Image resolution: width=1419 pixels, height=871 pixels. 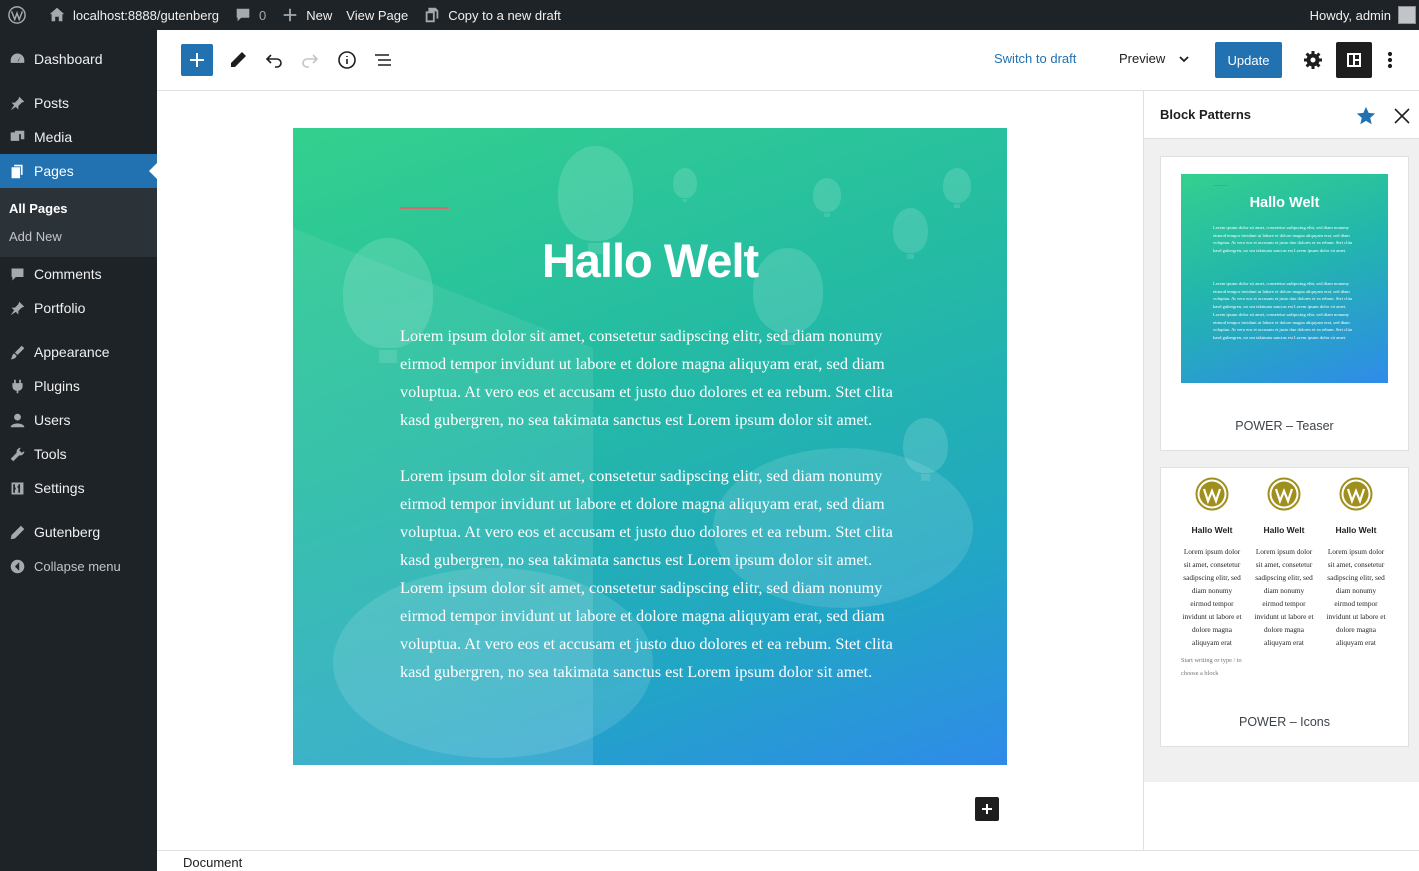 I want to click on editor-toolbar: Switch to draft Preview Update, so click(x=788, y=60).